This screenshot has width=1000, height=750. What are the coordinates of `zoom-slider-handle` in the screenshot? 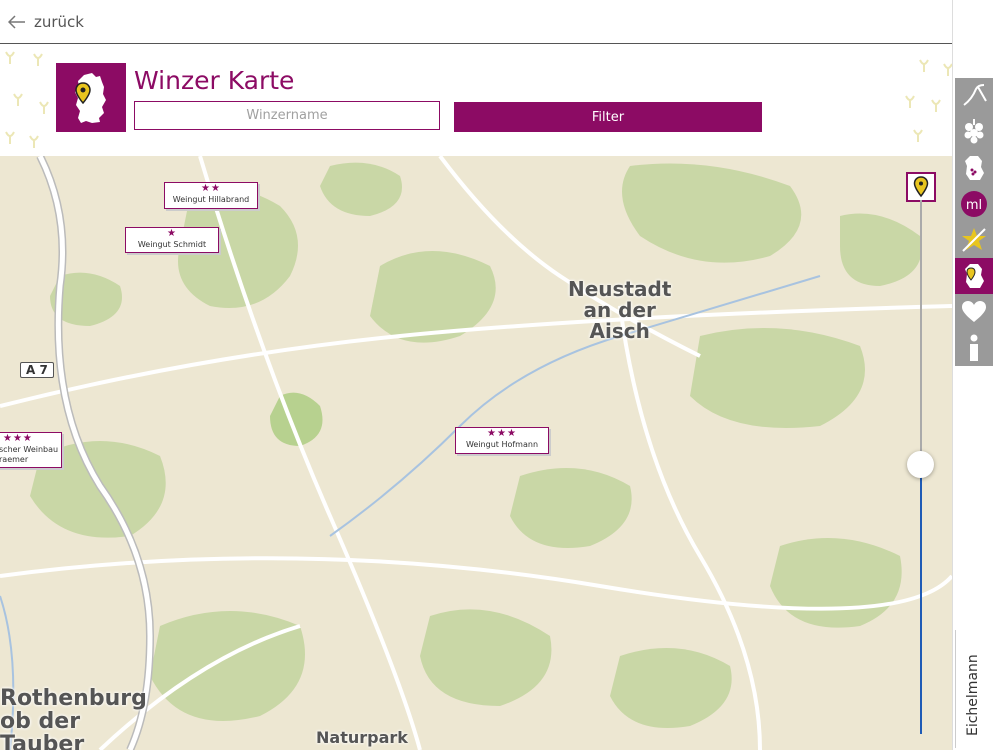 It's located at (920, 464).